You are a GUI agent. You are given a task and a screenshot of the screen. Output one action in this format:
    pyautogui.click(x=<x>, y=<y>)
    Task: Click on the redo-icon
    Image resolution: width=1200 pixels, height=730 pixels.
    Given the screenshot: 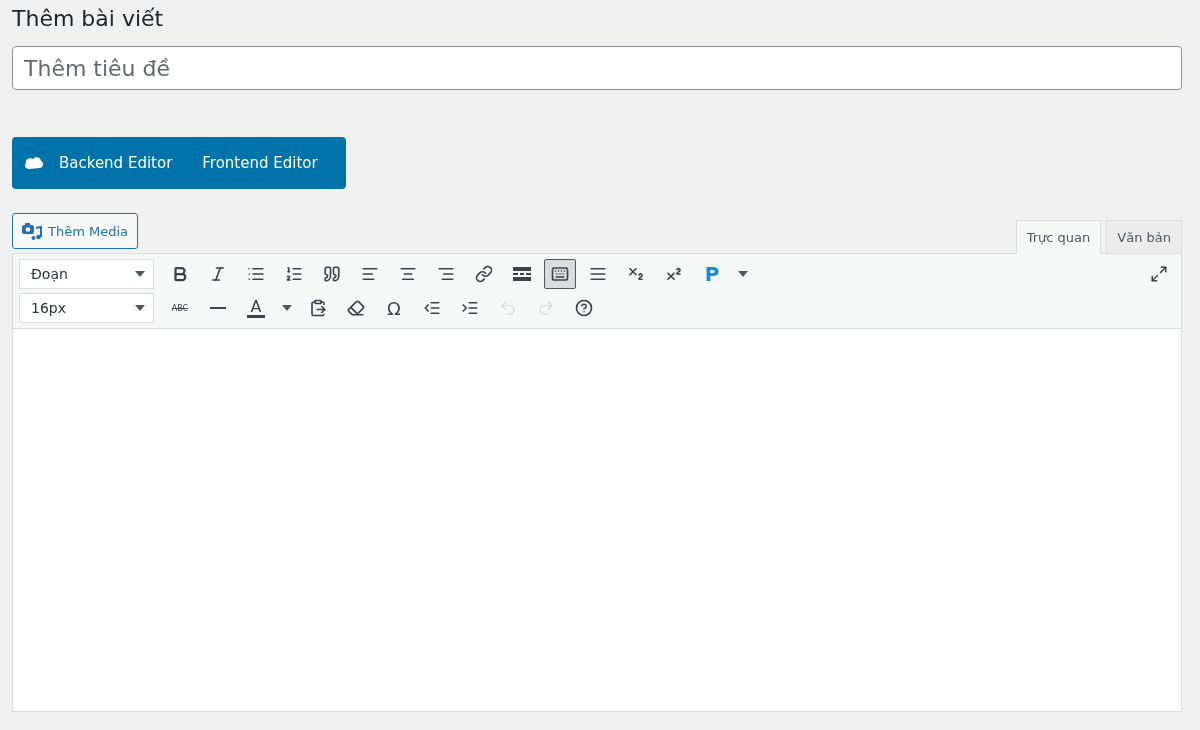 What is the action you would take?
    pyautogui.click(x=546, y=308)
    